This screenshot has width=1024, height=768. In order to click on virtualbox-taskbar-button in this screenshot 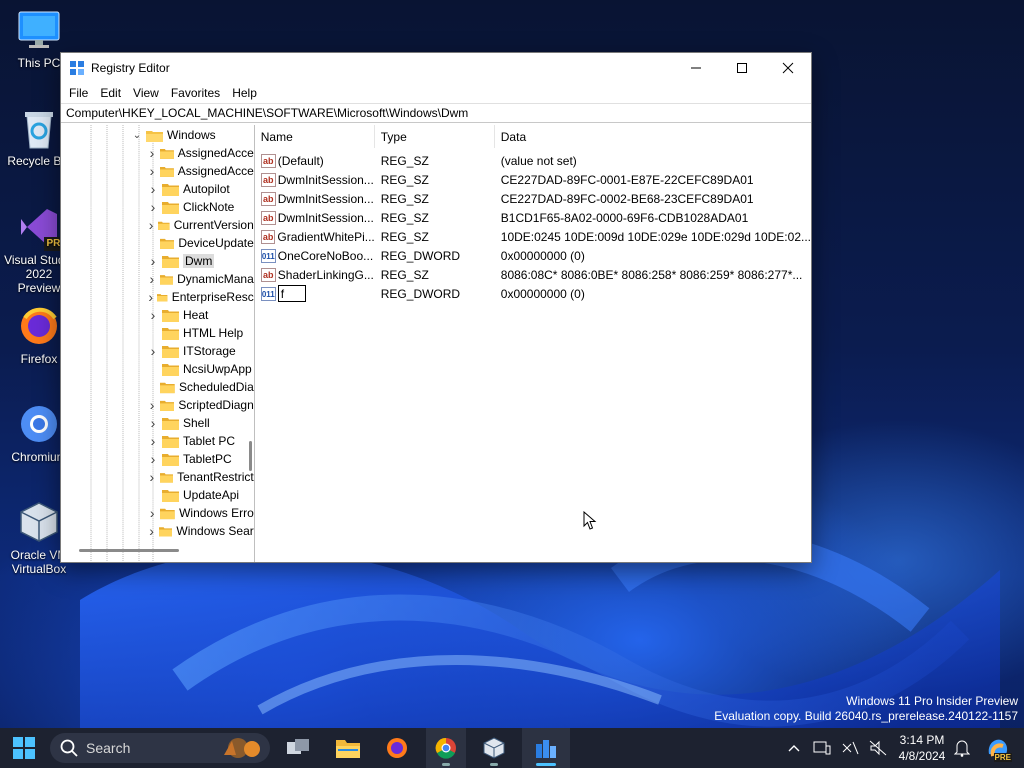, I will do `click(494, 748)`.